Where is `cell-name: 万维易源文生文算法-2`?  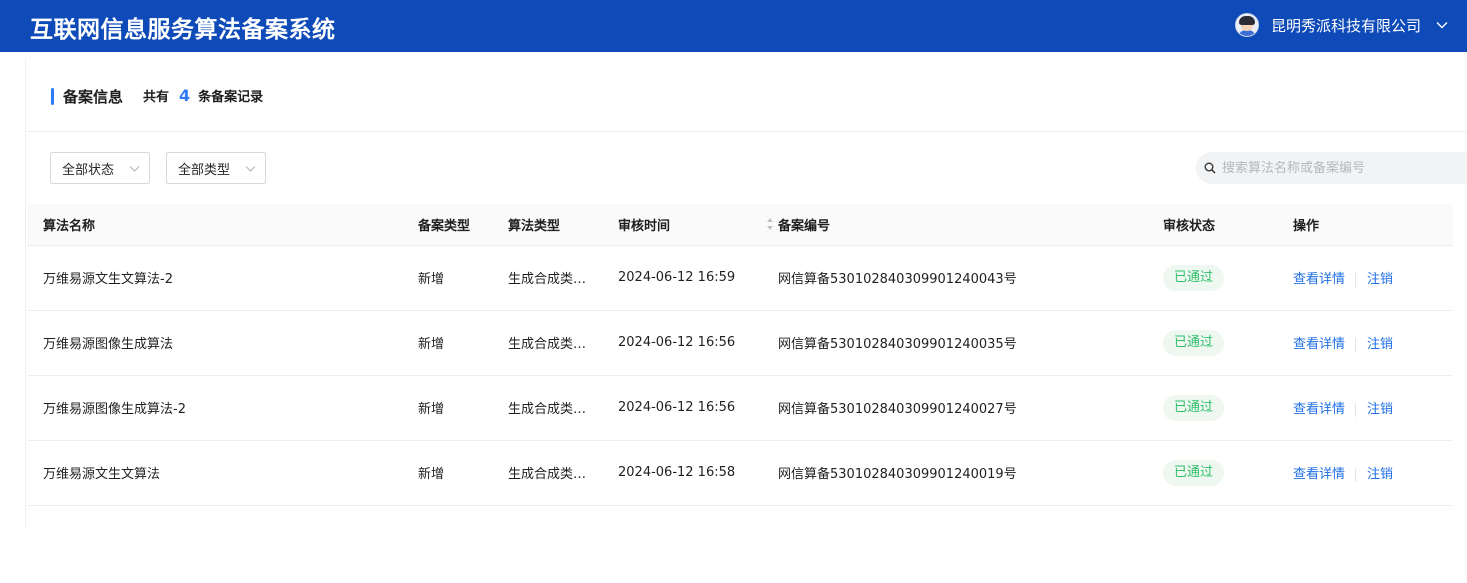 cell-name: 万维易源文生文算法-2 is located at coordinates (222, 278).